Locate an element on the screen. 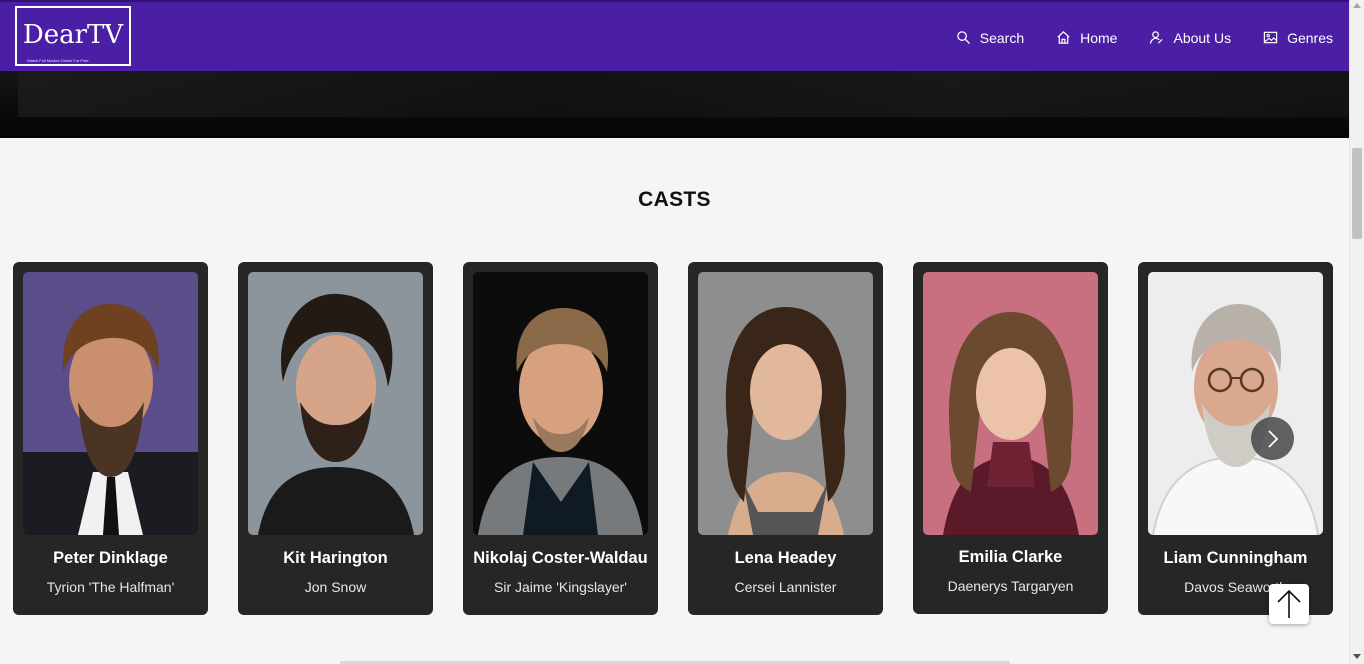 The image size is (1364, 664). home-icon is located at coordinates (1063, 37).